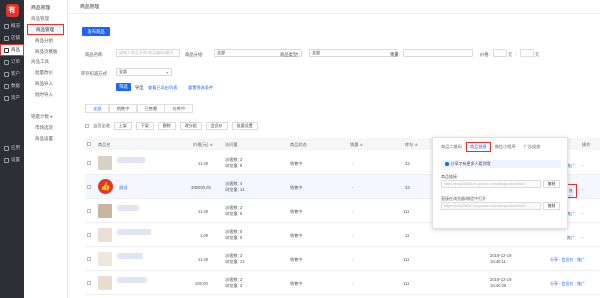 The width and height of the screenshot is (600, 298). Describe the element at coordinates (179, 108) in the screenshot. I see `tab-warehouse: 仓库中` at that location.